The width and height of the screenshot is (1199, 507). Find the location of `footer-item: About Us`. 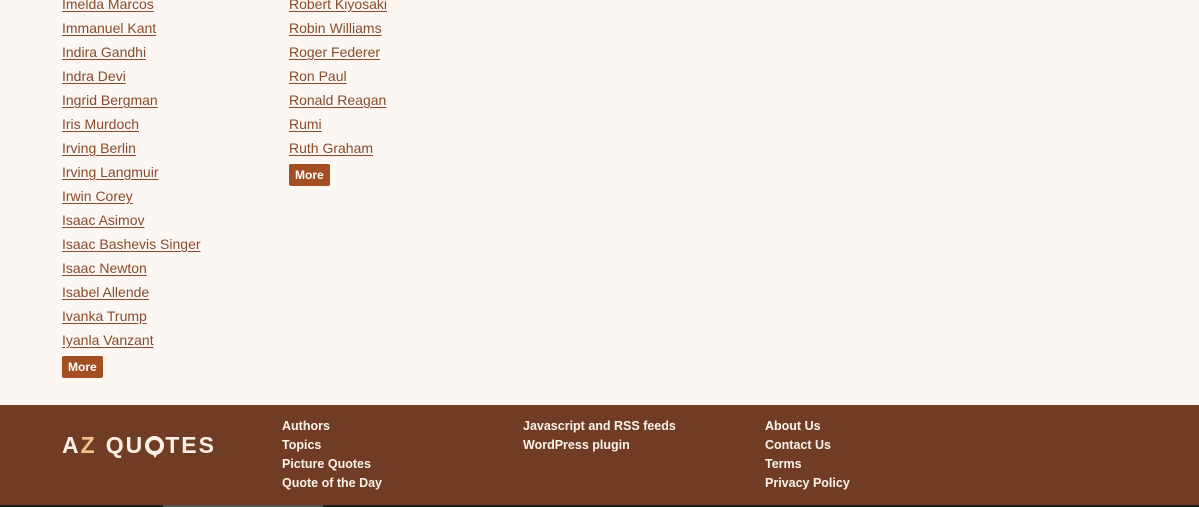

footer-item: About Us is located at coordinates (807, 425).